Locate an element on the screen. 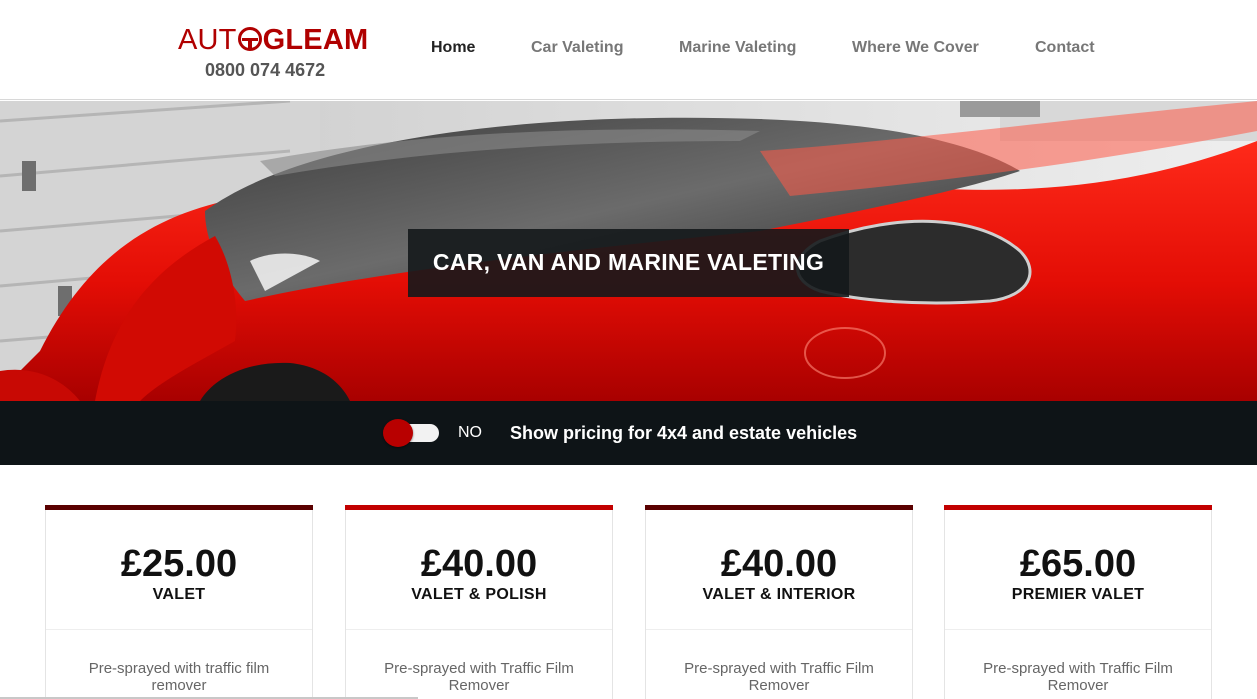 The image size is (1257, 699). nav-item-marine-valeting: Marine Valeting is located at coordinates (737, 48).